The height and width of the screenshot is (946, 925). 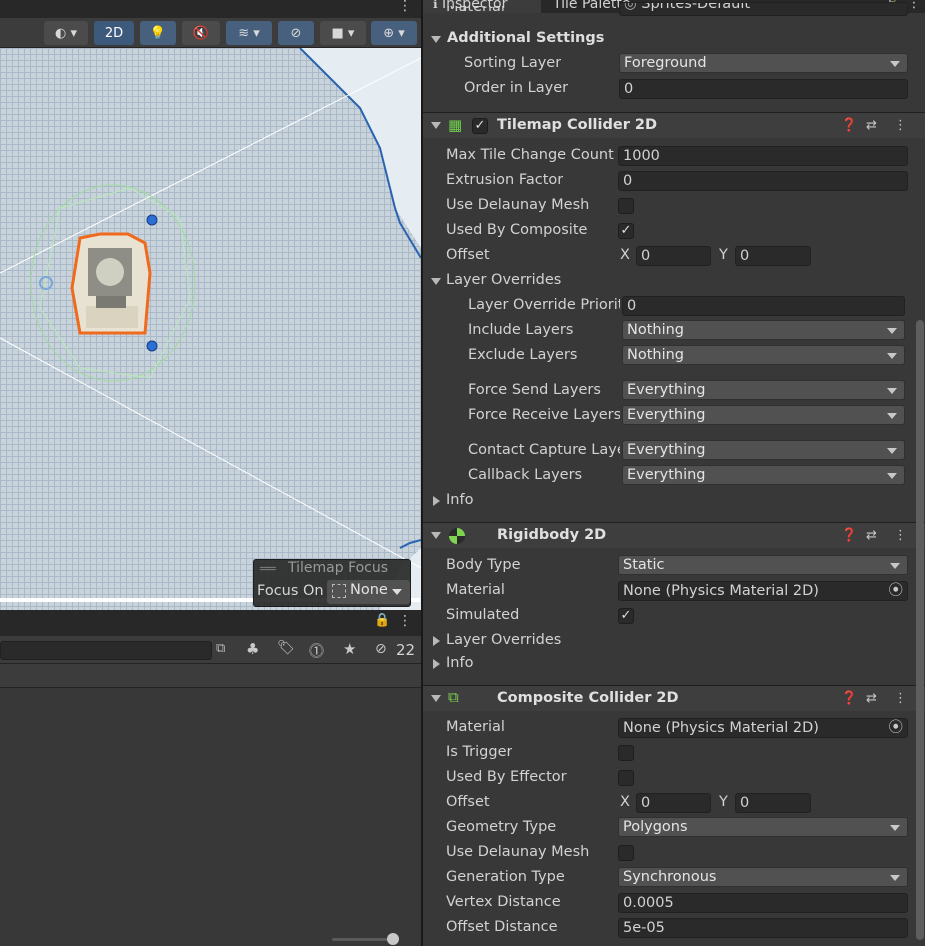 I want to click on lock-icon: 🔒, so click(x=382, y=620).